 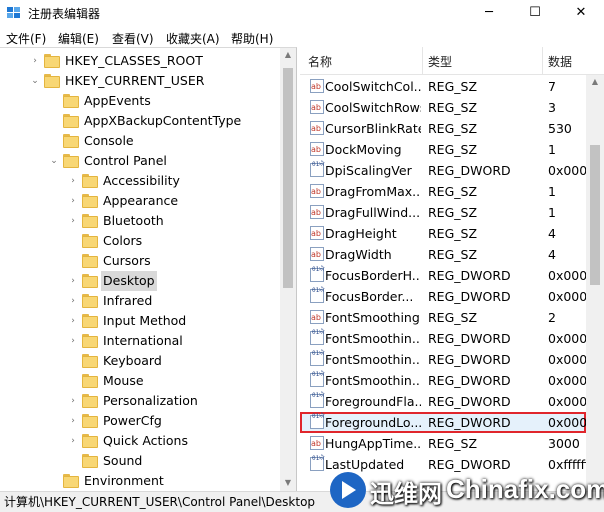 I want to click on value-row: DragHeight REG_SZ 4, so click(x=443, y=233).